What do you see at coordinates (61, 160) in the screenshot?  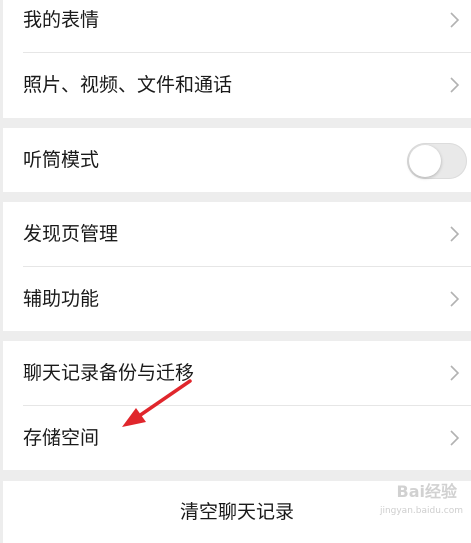 I see `row-label: 听筒模式` at bounding box center [61, 160].